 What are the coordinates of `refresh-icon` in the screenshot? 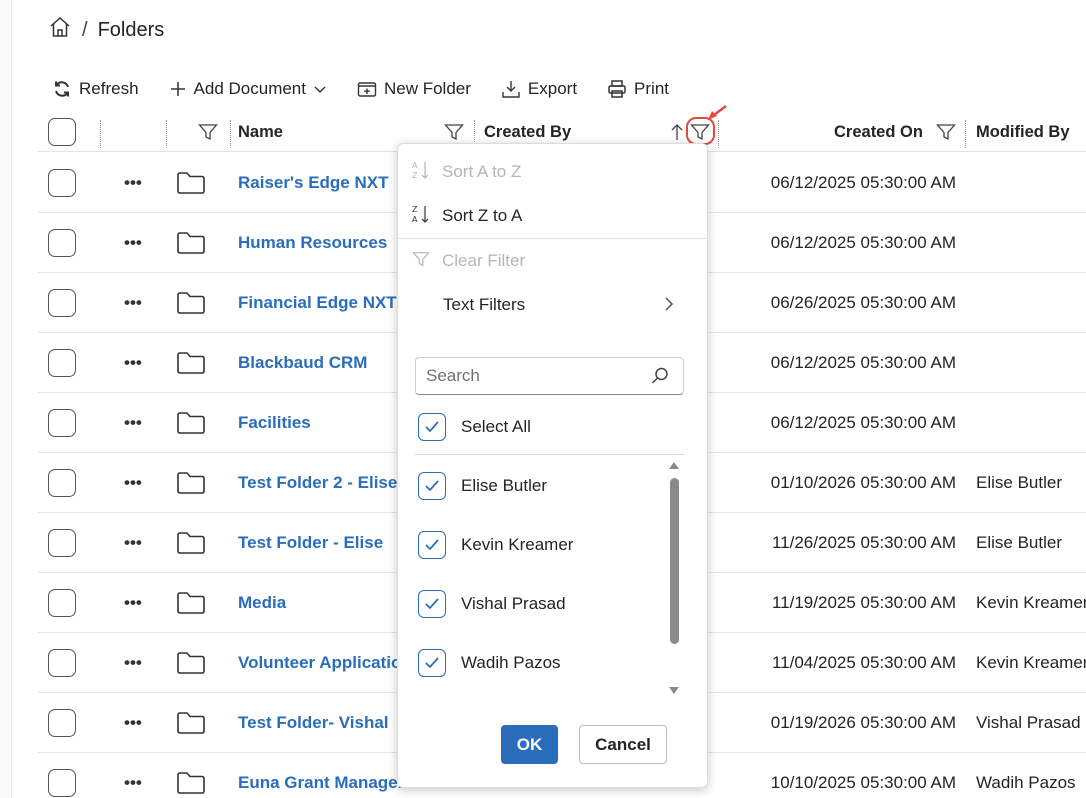 It's located at (62, 89).